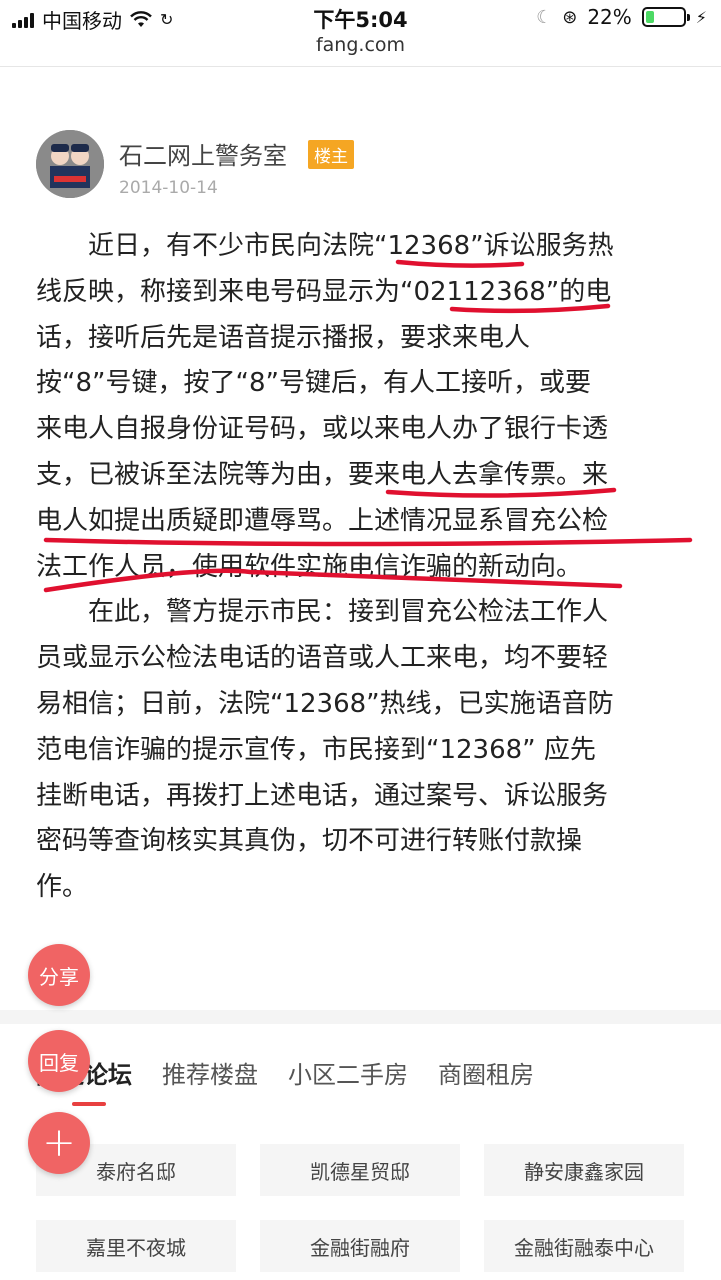  Describe the element at coordinates (360, 1170) in the screenshot. I see `property-chip: 凯德星贸邸` at that location.